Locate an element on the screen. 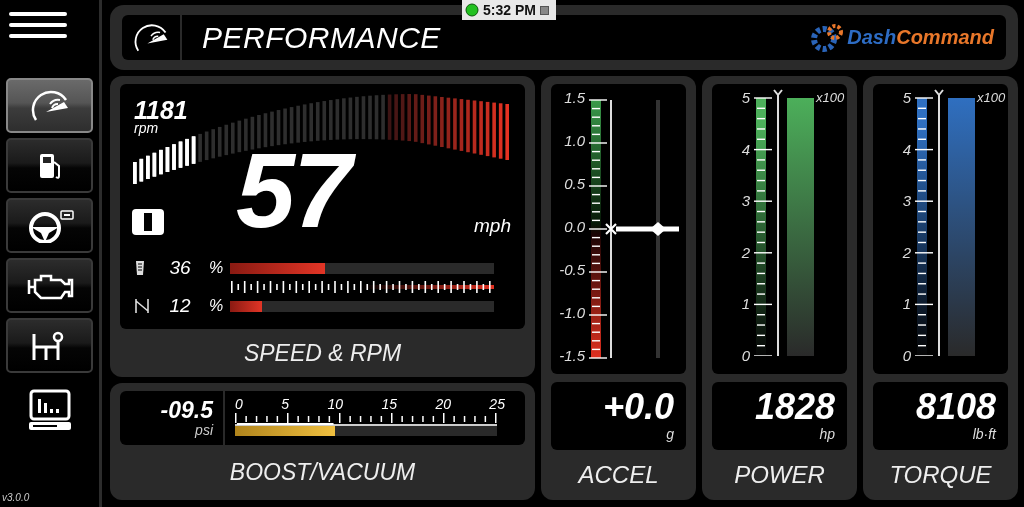  scale-label: 0.5 is located at coordinates (574, 184).